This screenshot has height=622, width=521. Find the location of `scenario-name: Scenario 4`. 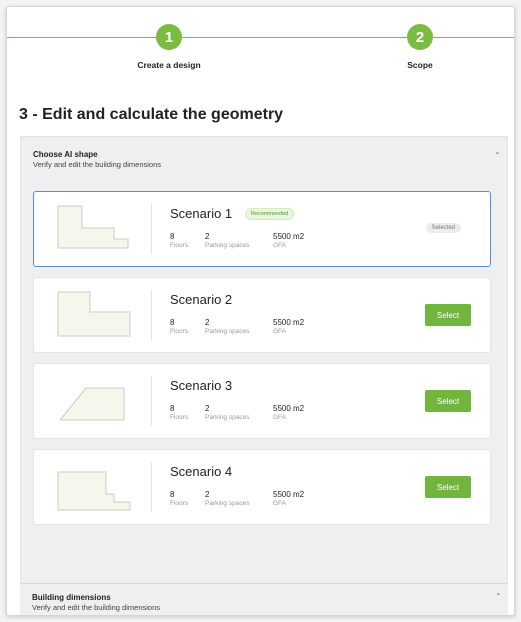

scenario-name: Scenario 4 is located at coordinates (201, 471).